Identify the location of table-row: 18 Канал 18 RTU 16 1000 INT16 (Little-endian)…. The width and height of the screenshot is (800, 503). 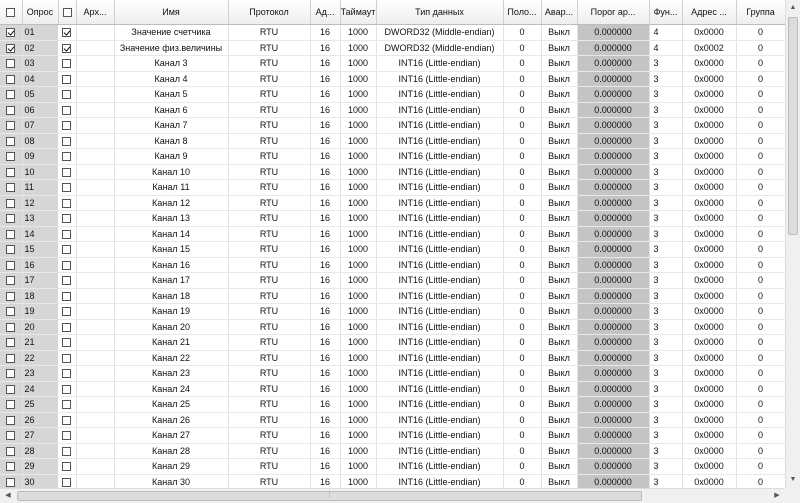
(392, 296).